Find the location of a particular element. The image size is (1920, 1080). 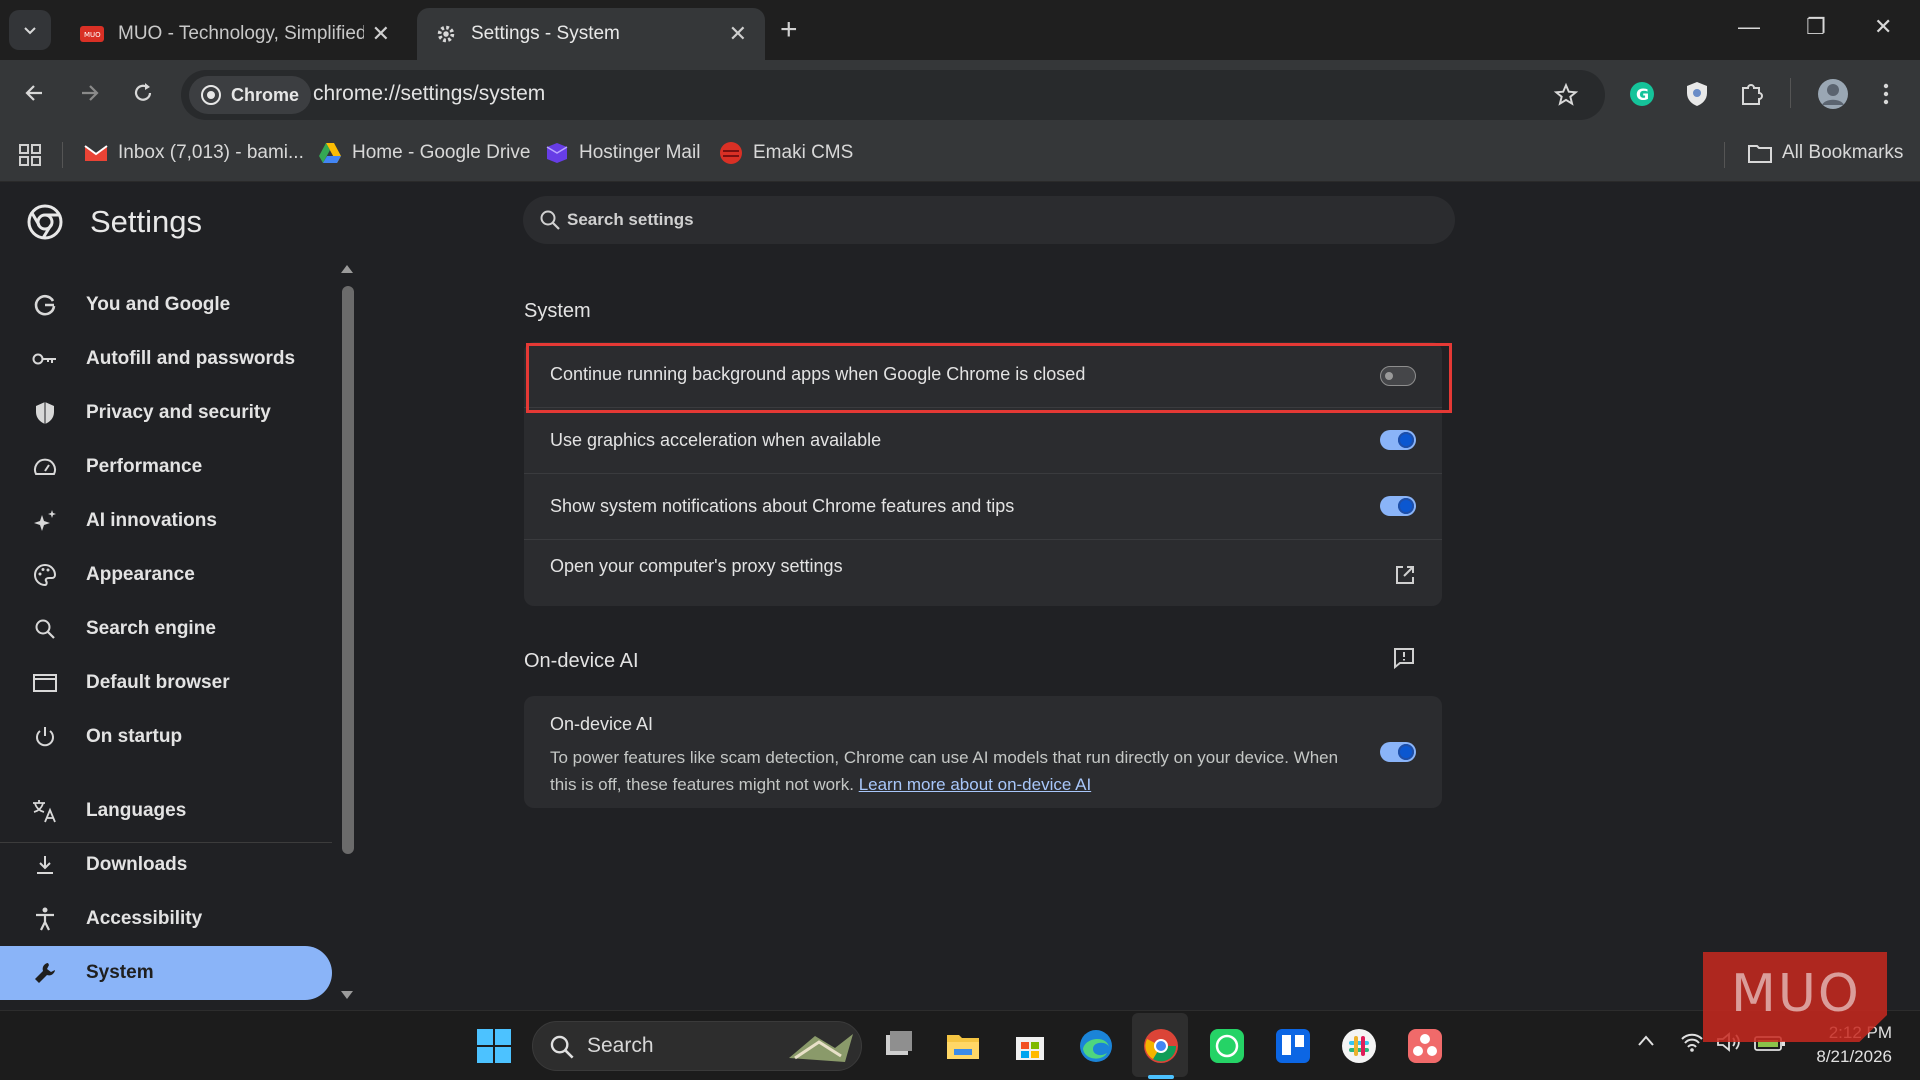

system-notifications-toggle is located at coordinates (1398, 506).